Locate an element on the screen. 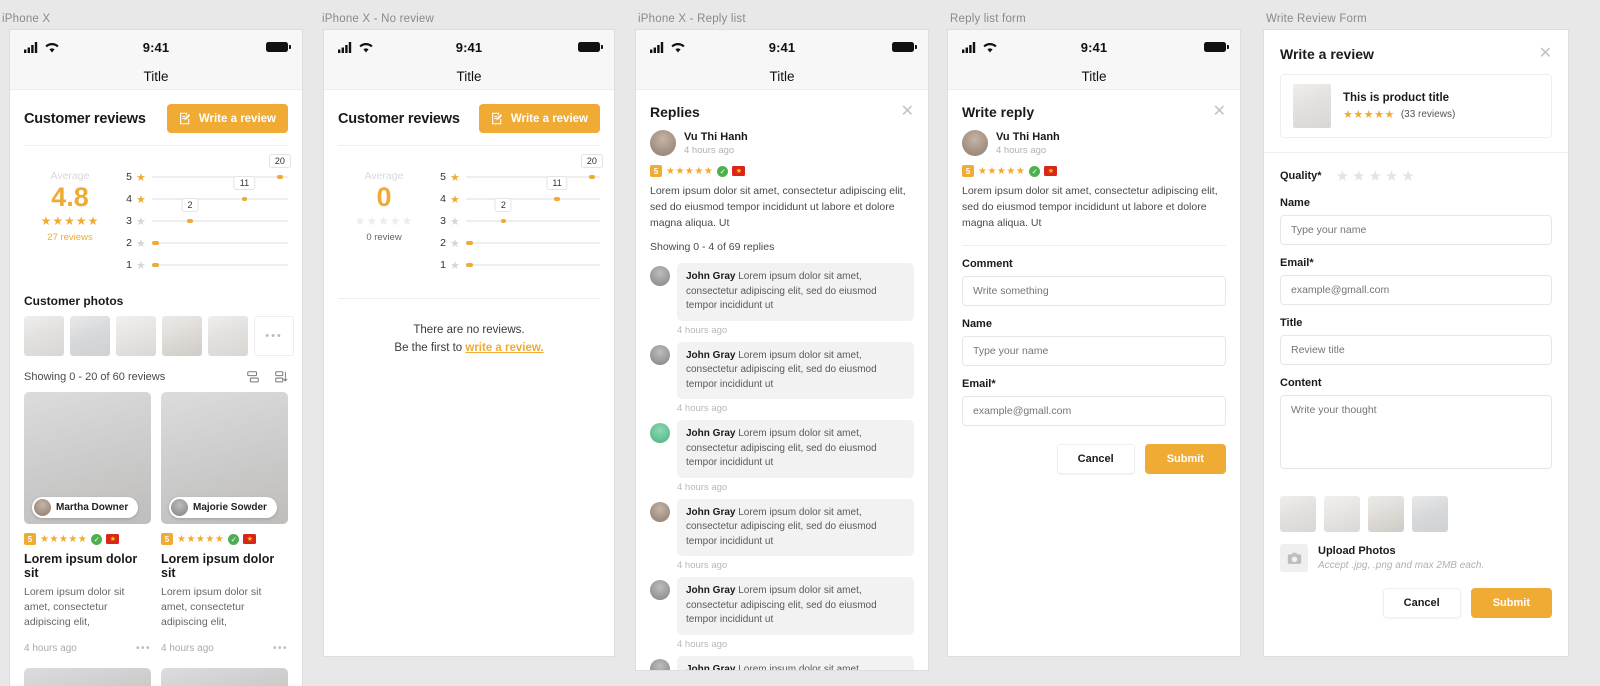  filter-icon is located at coordinates (253, 377).